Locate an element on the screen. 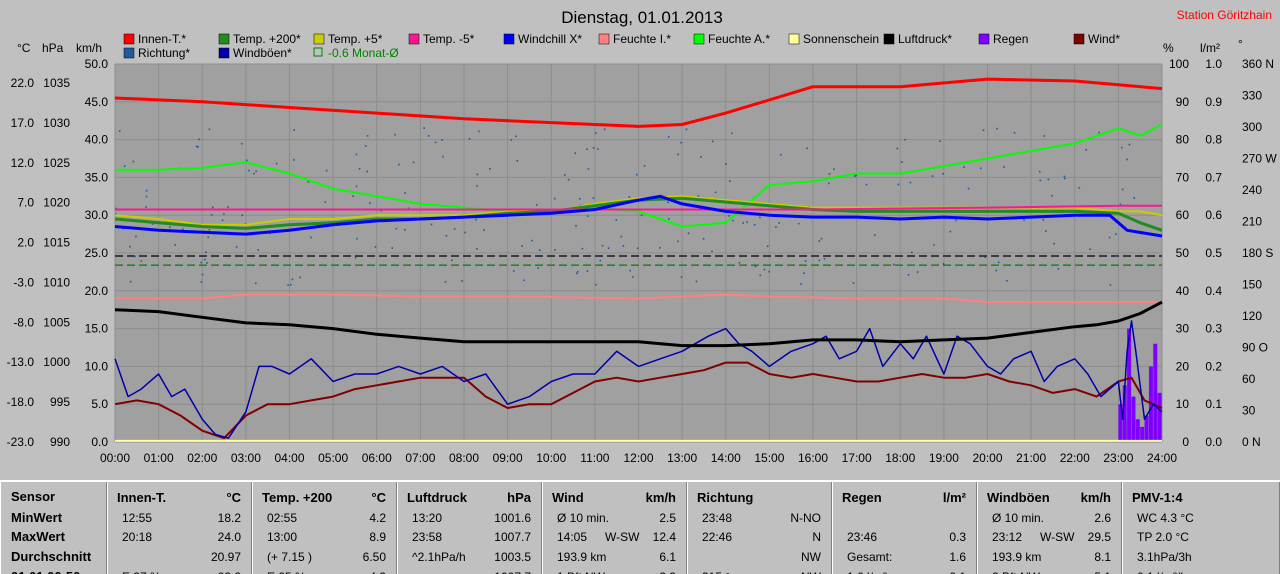  time-tick: 08:00 is located at coordinates (464, 458).